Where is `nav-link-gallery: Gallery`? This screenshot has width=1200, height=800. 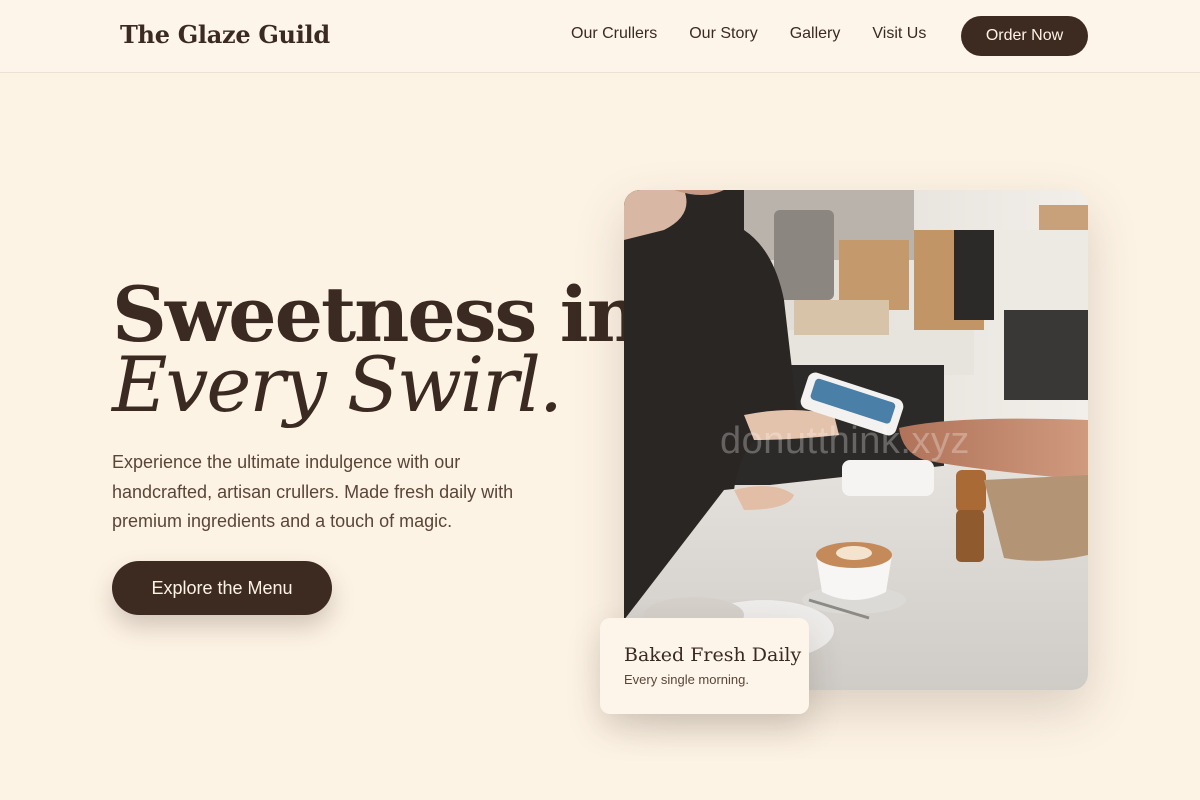 nav-link-gallery: Gallery is located at coordinates (815, 34).